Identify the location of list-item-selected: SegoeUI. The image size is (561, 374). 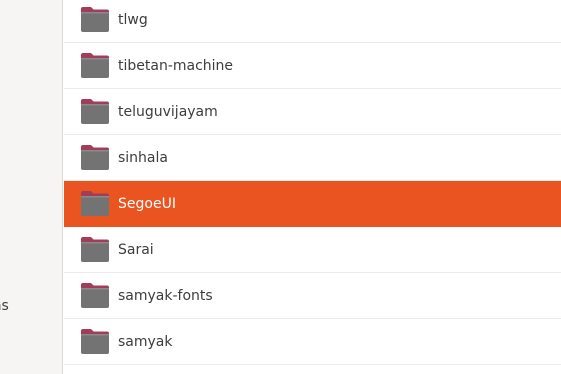
(312, 204).